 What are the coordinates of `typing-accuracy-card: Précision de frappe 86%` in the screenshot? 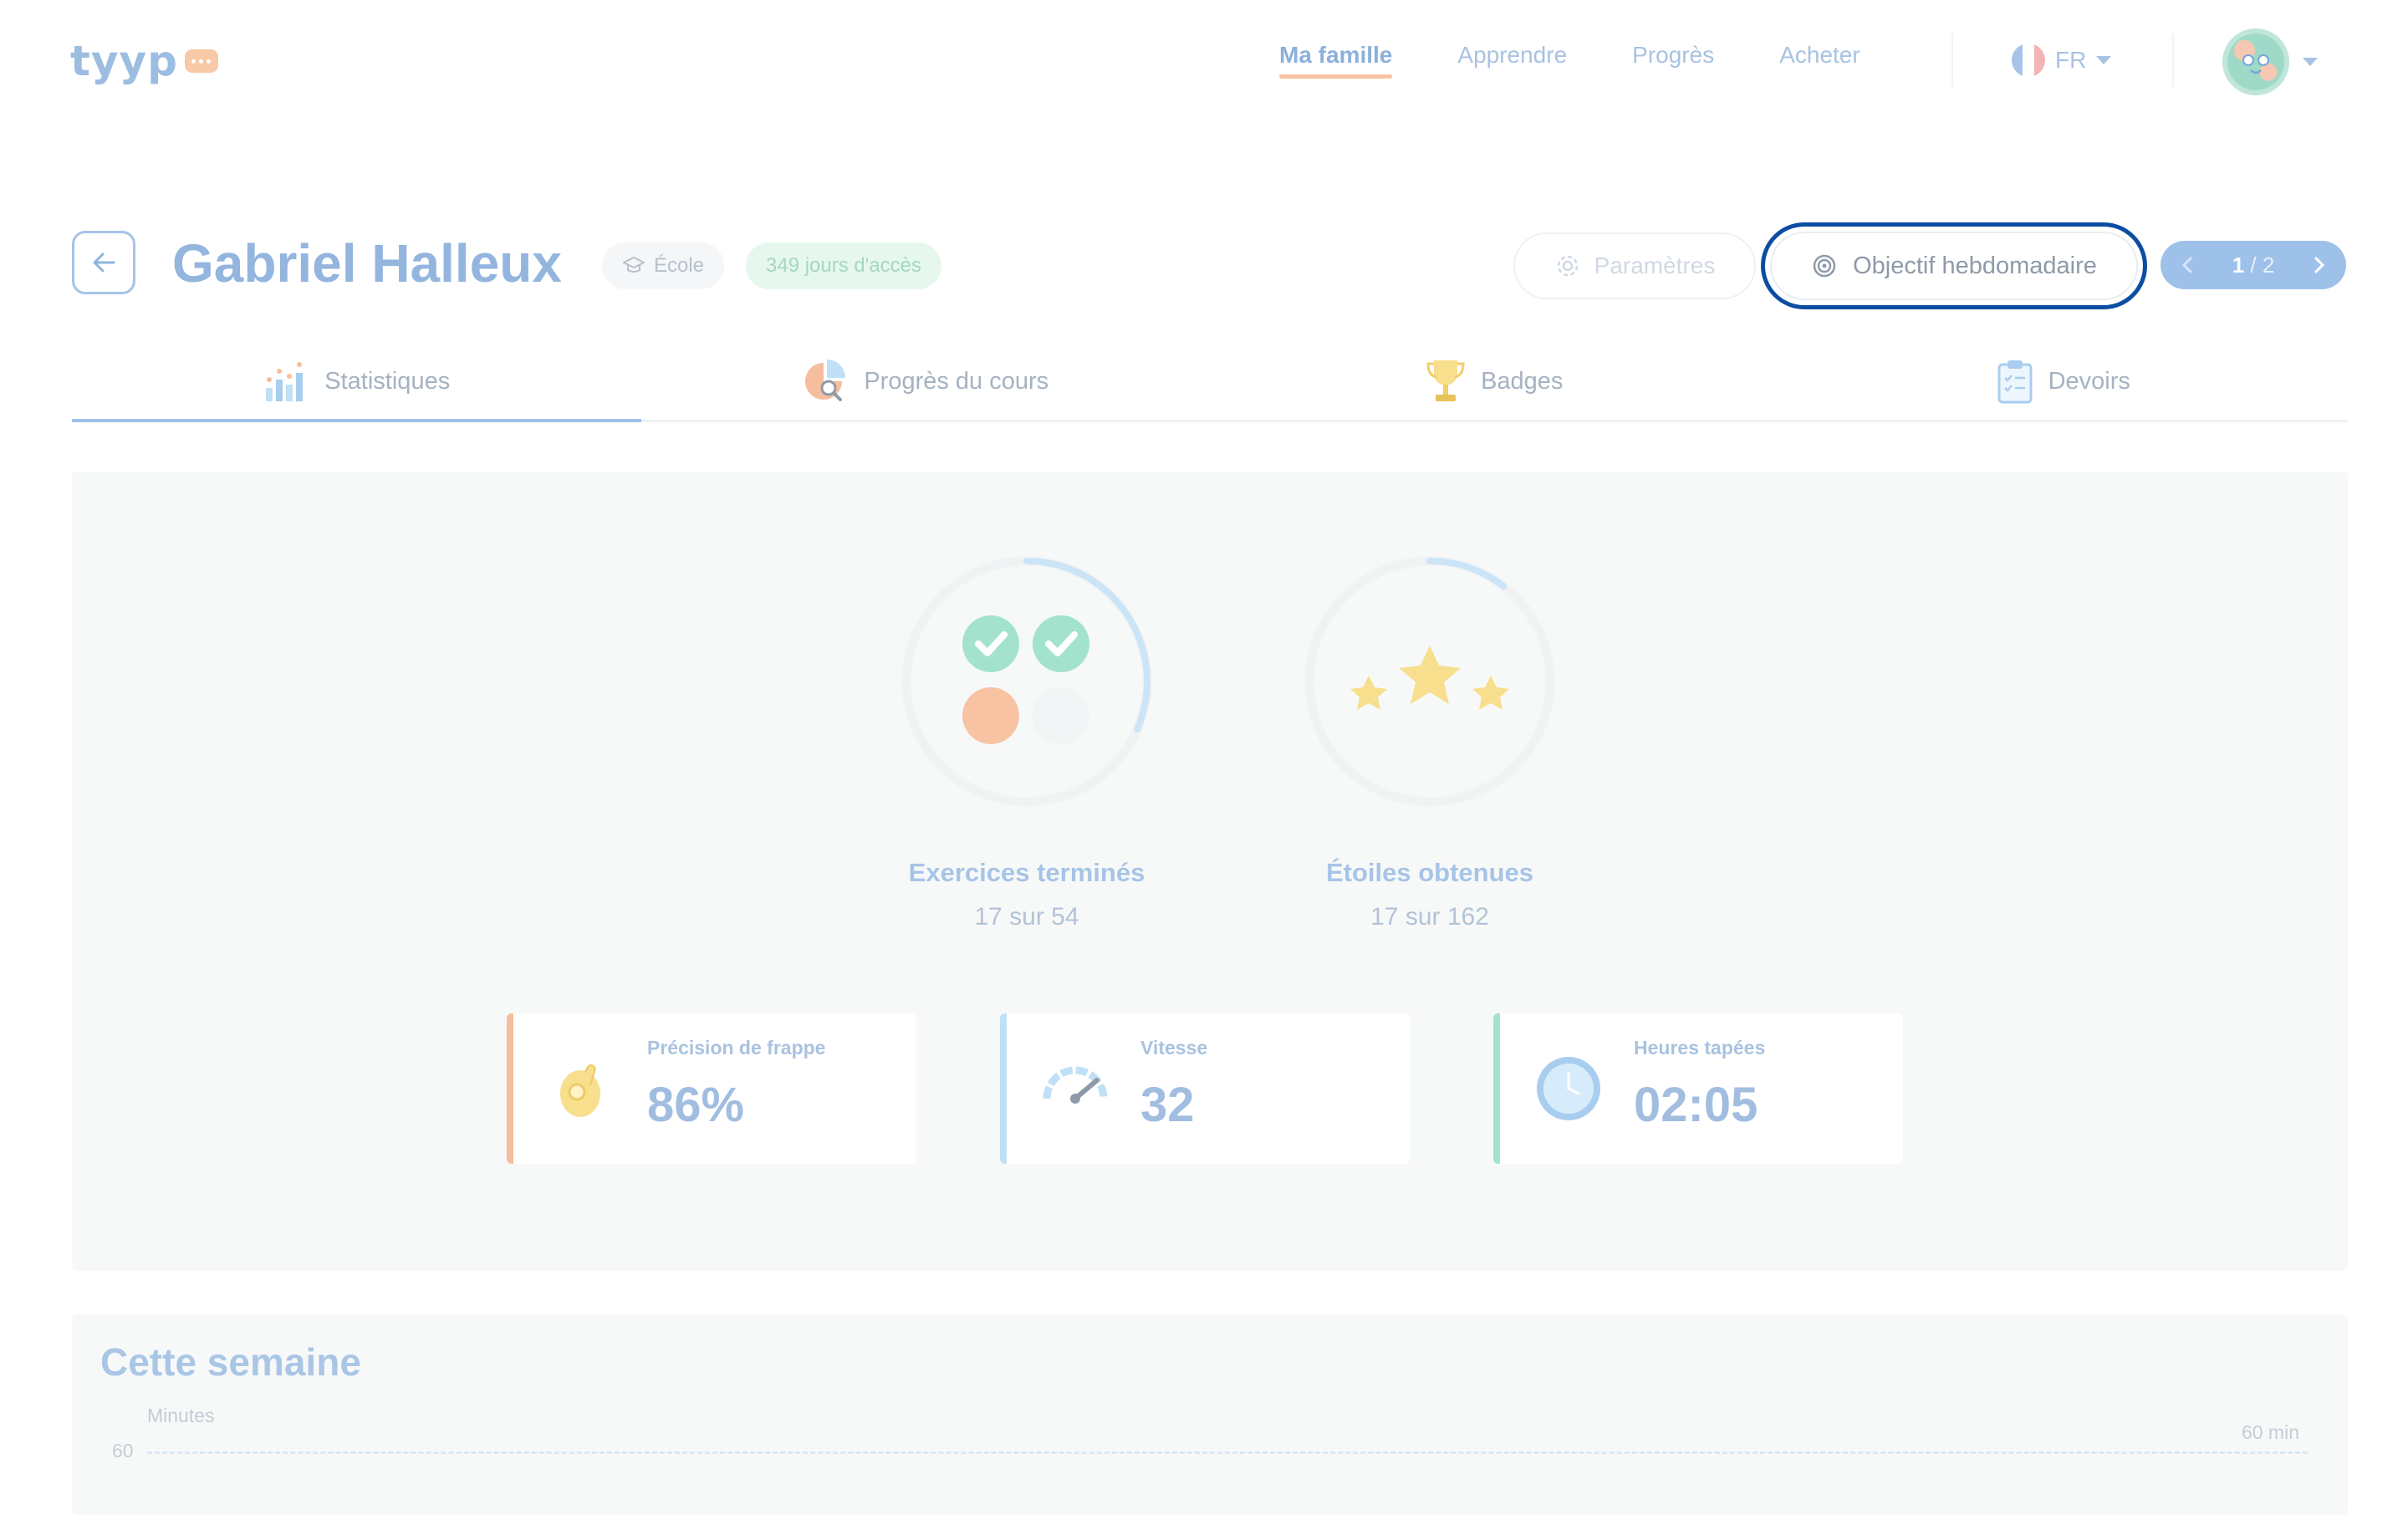 It's located at (711, 1088).